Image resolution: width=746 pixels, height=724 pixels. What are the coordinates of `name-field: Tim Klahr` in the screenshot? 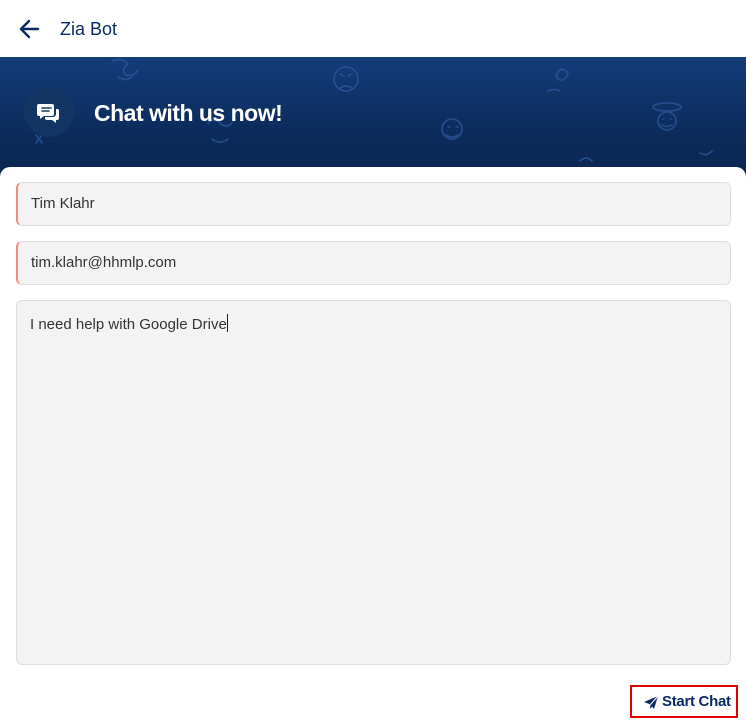 It's located at (373, 204).